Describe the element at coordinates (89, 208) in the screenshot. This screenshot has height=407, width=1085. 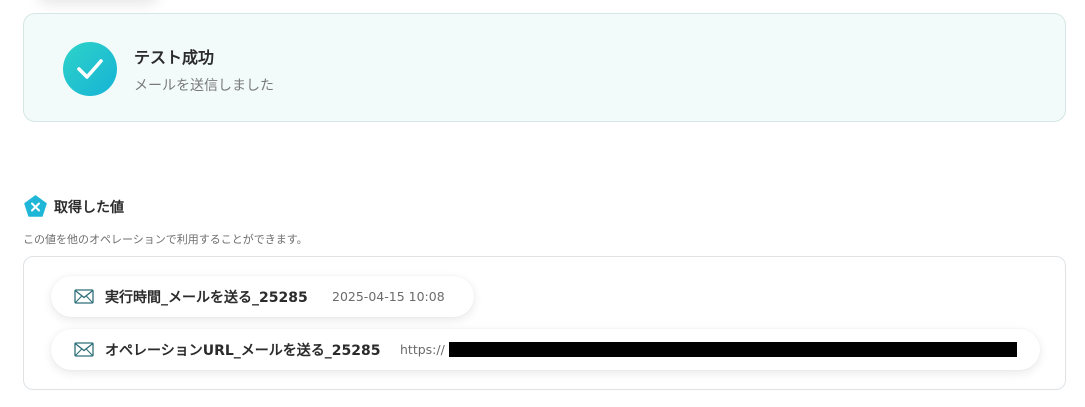
I see `section-title: 取得した値` at that location.